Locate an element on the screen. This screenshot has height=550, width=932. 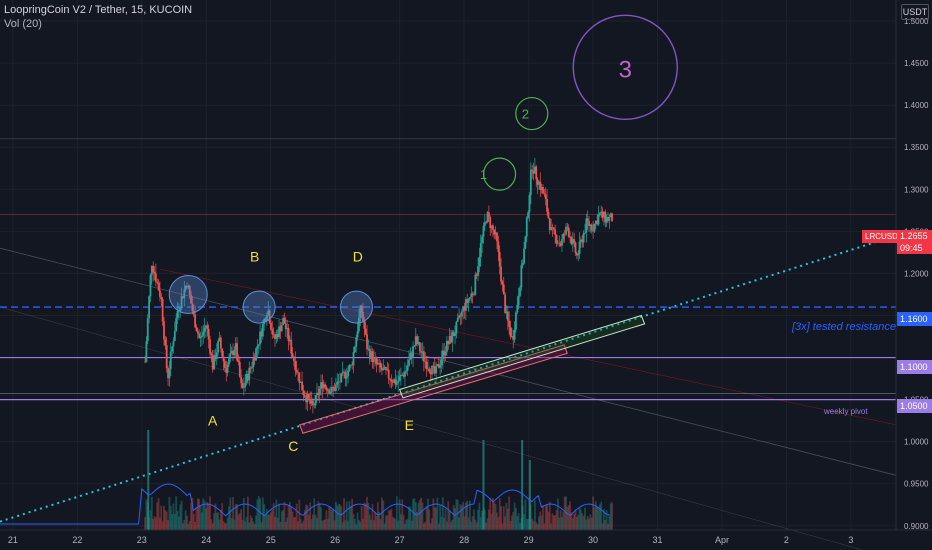
time-tick-label: 28 is located at coordinates (464, 540).